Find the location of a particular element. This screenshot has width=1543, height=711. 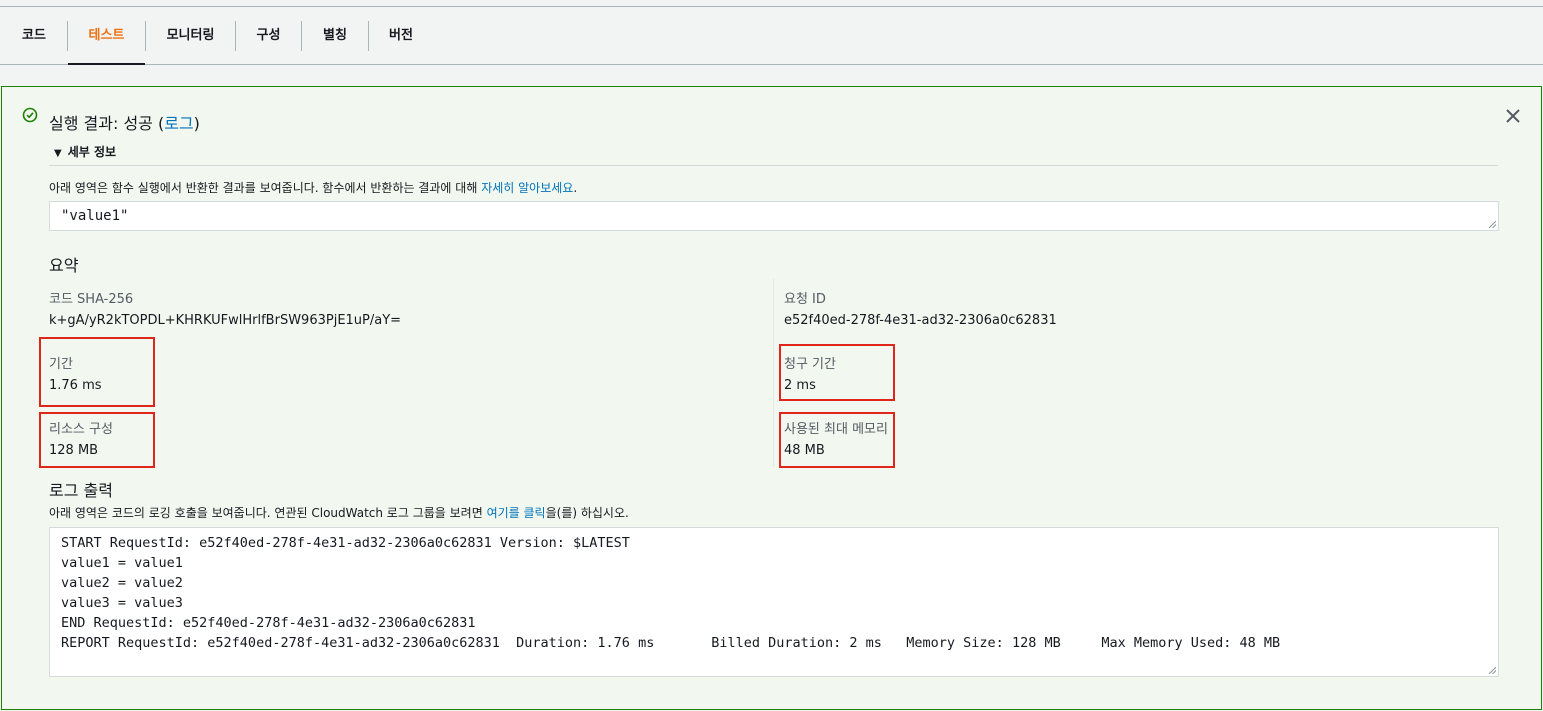

max-memory-label: 사용된 최대 메모리 is located at coordinates (836, 429).